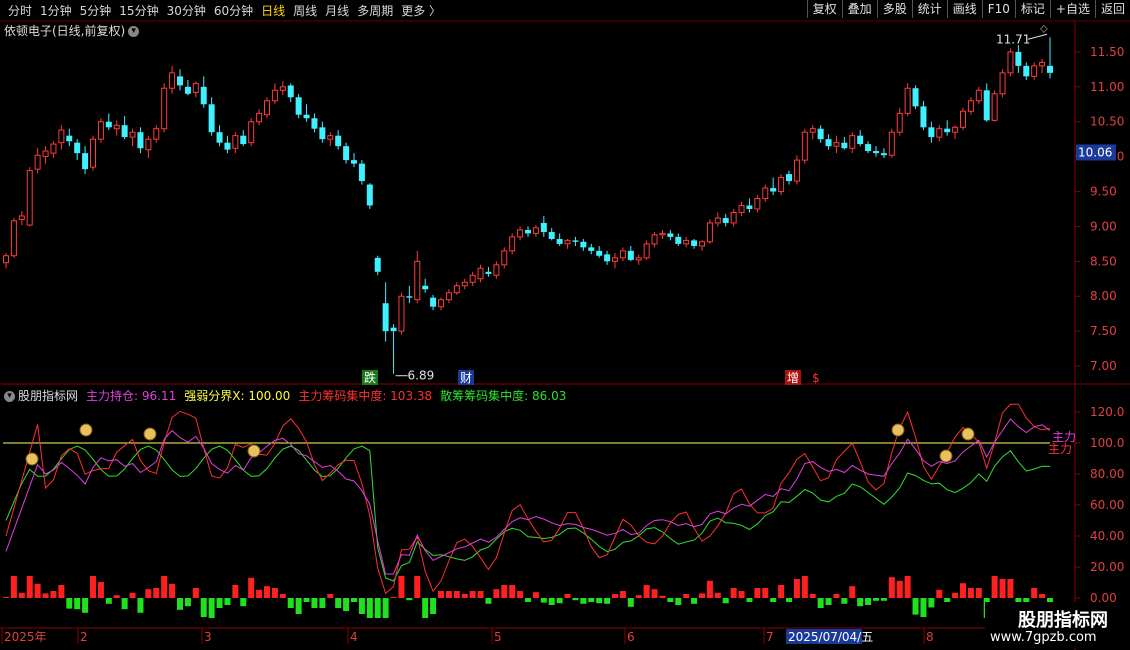 This screenshot has width=1130, height=650. Describe the element at coordinates (1107, 505) in the screenshot. I see `indicator-tick-label: 60.00` at that location.